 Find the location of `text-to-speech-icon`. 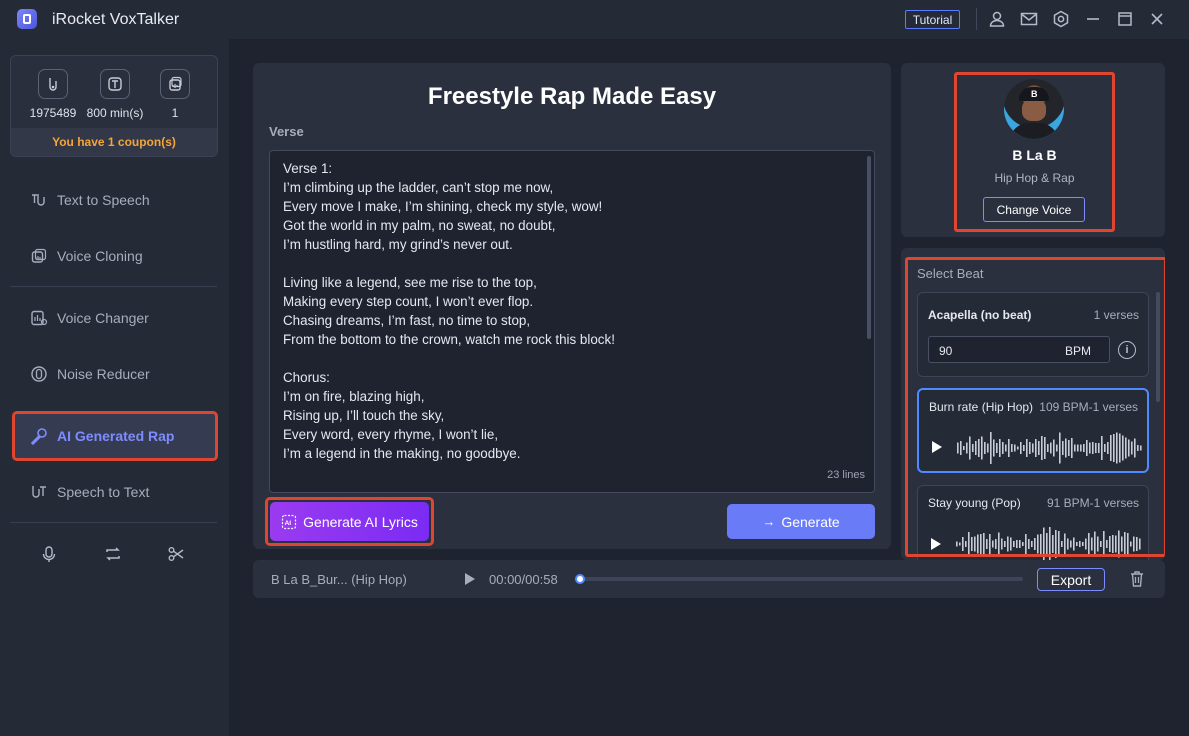

text-to-speech-icon is located at coordinates (39, 200).